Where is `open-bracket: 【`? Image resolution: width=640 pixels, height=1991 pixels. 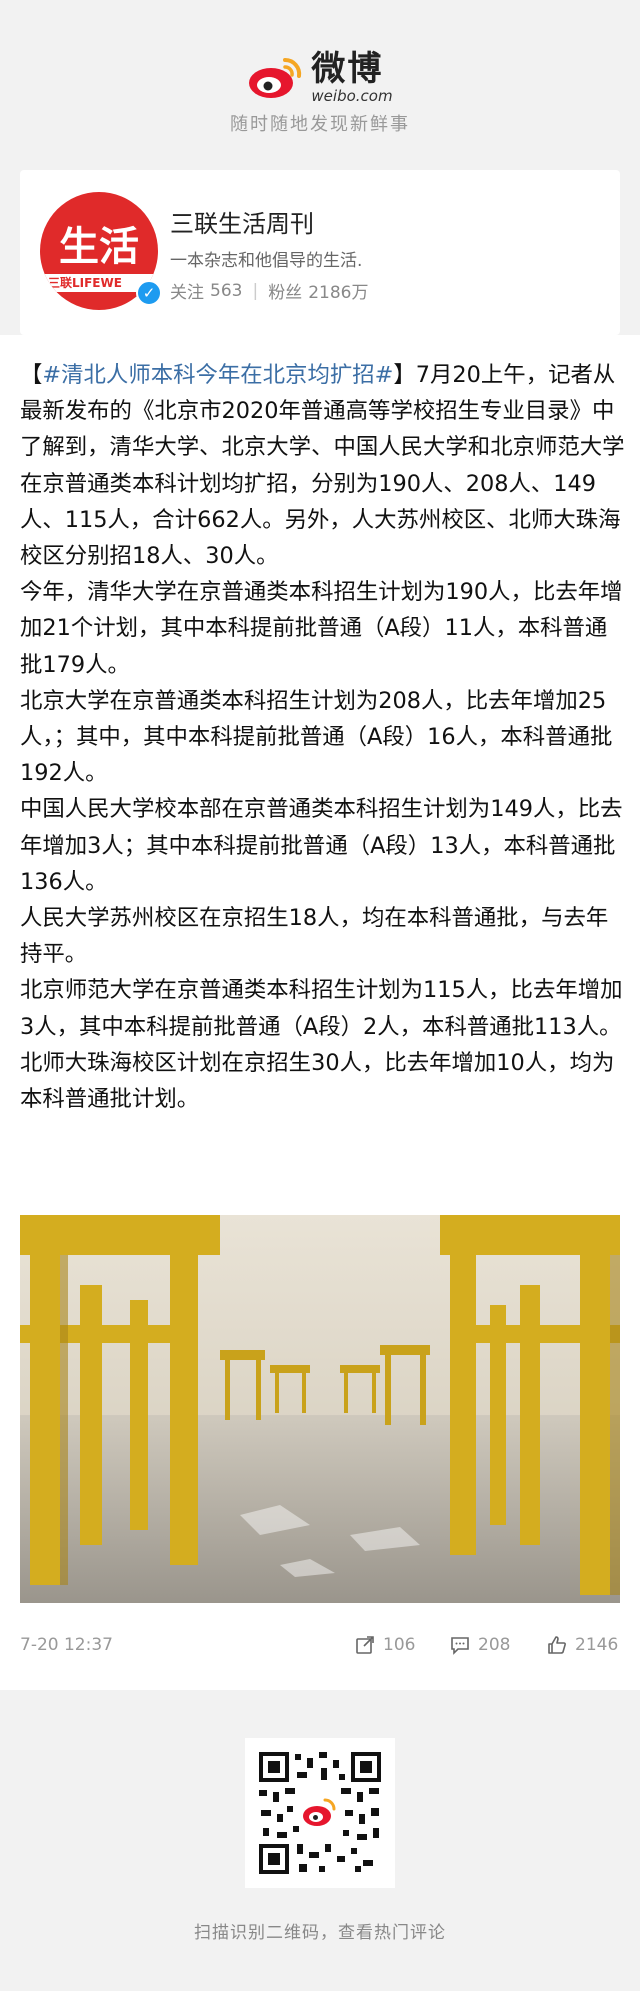 open-bracket: 【 is located at coordinates (31, 375).